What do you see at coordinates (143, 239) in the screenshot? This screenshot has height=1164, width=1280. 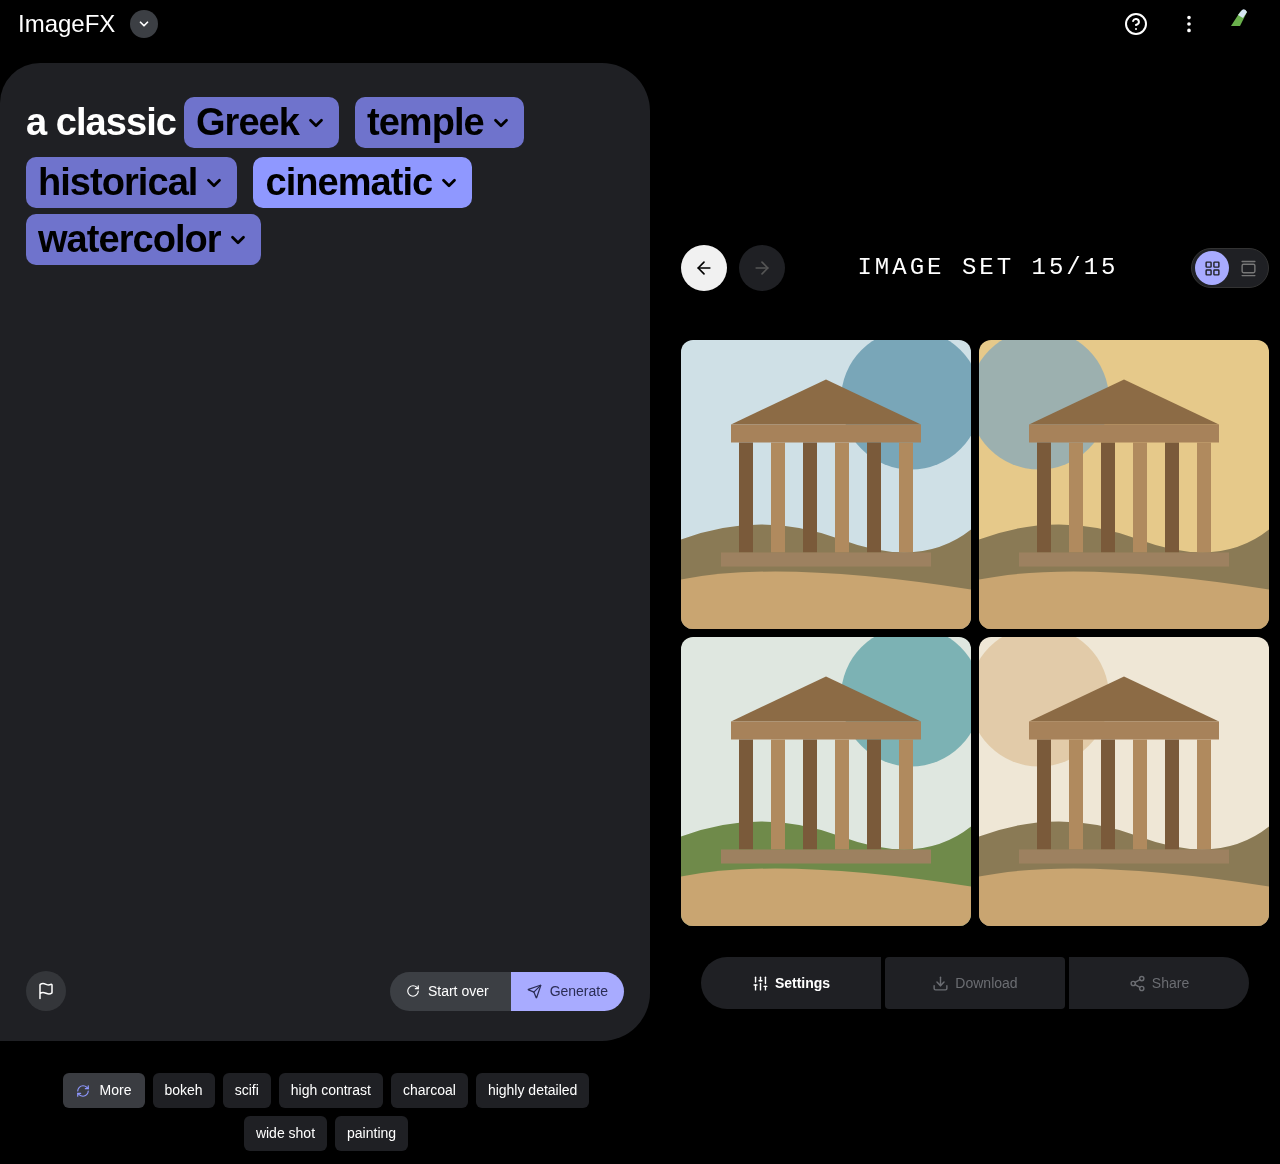 I see `prompt-chip: watercolor` at bounding box center [143, 239].